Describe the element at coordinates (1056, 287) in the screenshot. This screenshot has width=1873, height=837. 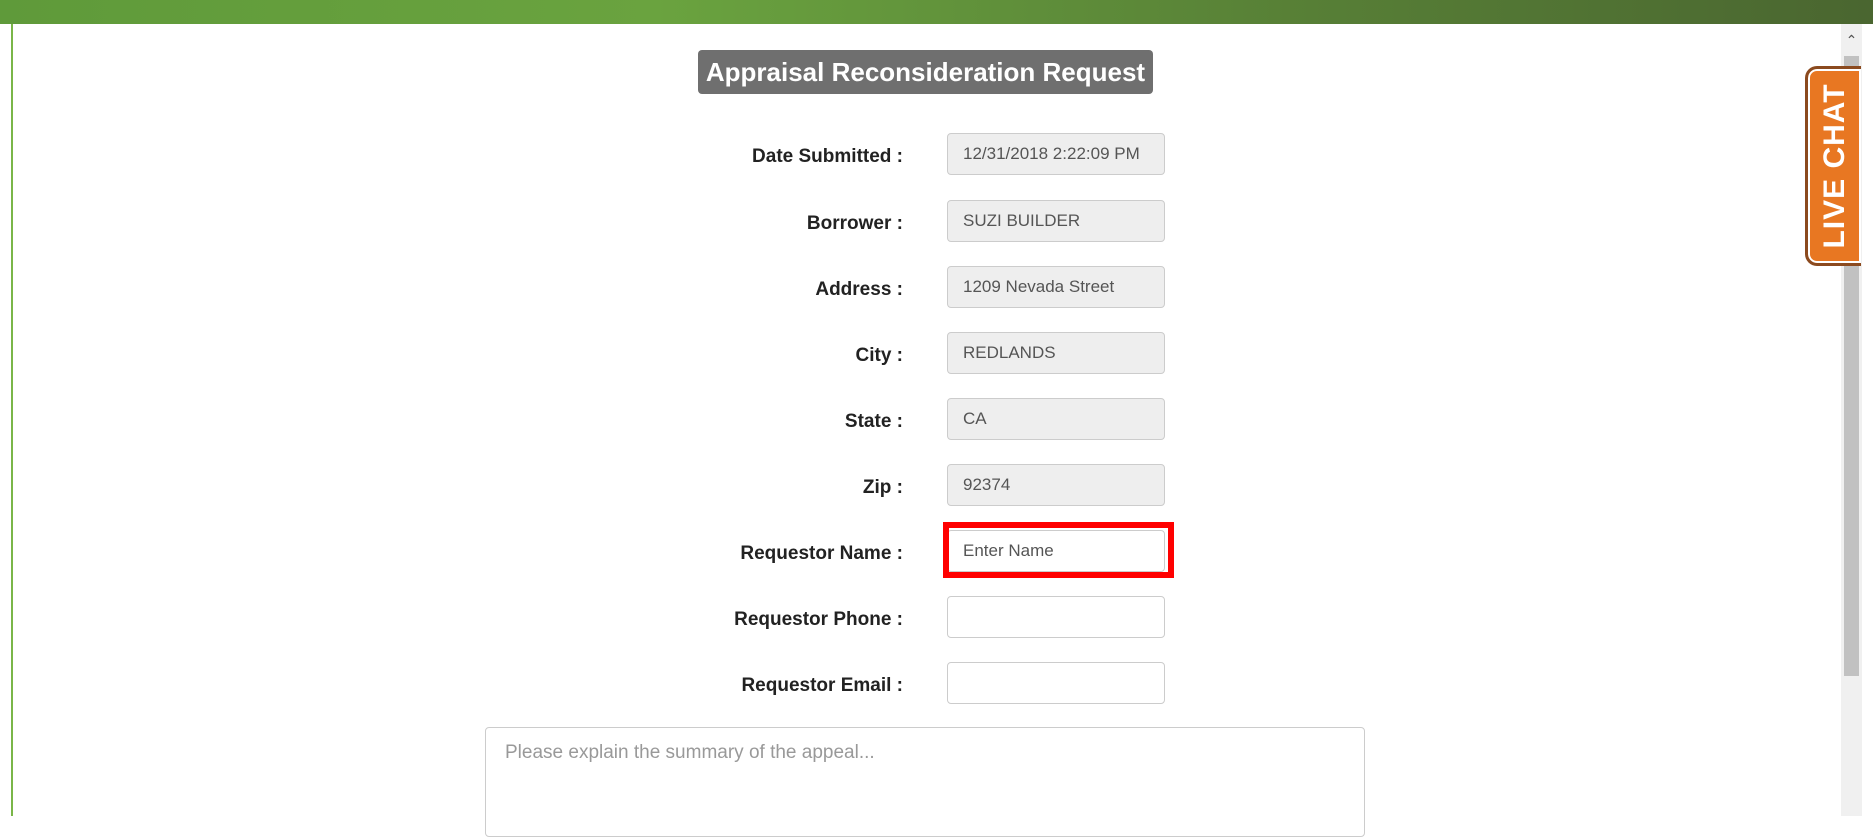
I see `address-field` at that location.